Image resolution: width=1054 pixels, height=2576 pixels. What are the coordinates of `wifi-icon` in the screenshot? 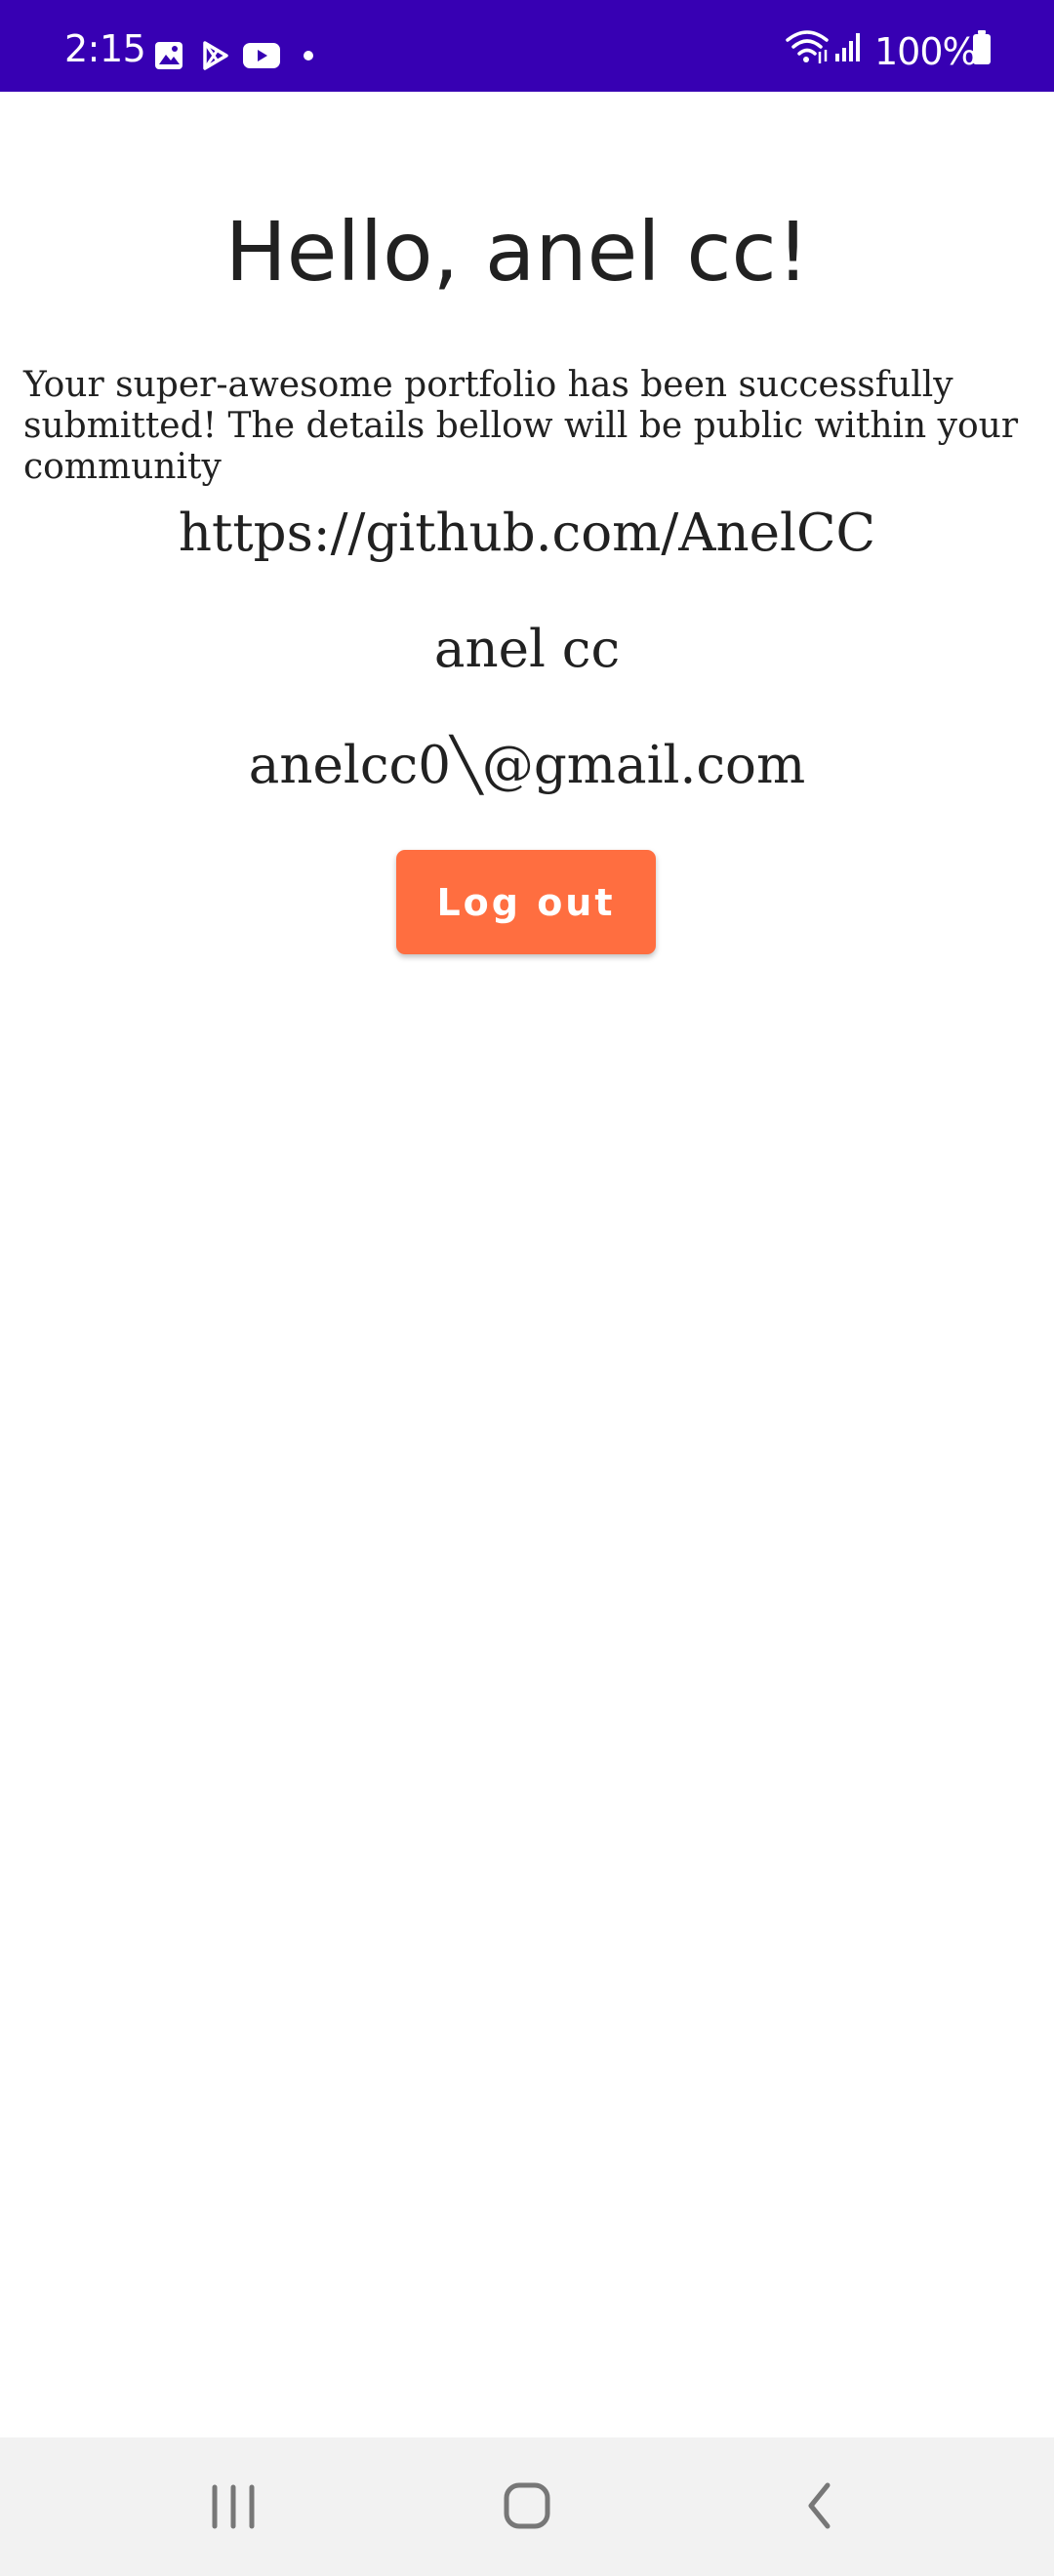 It's located at (807, 46).